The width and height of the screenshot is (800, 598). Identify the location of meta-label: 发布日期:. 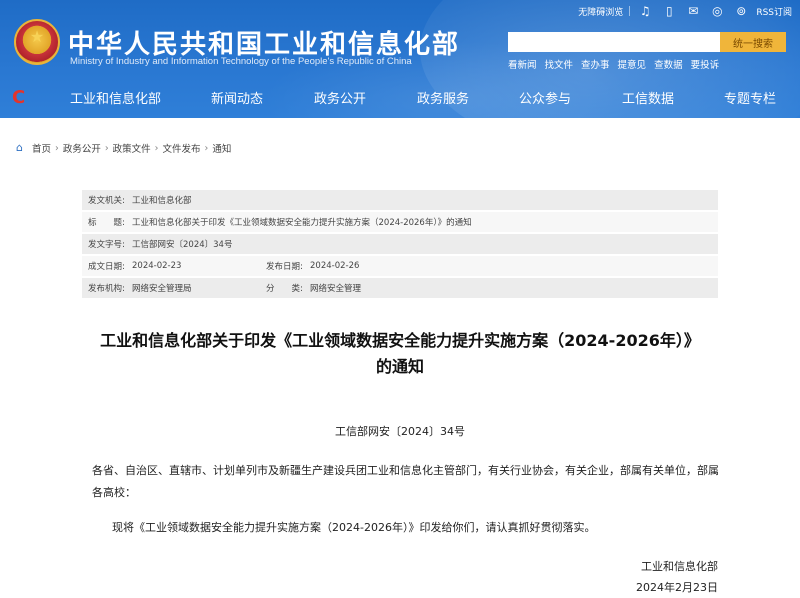
(284, 267).